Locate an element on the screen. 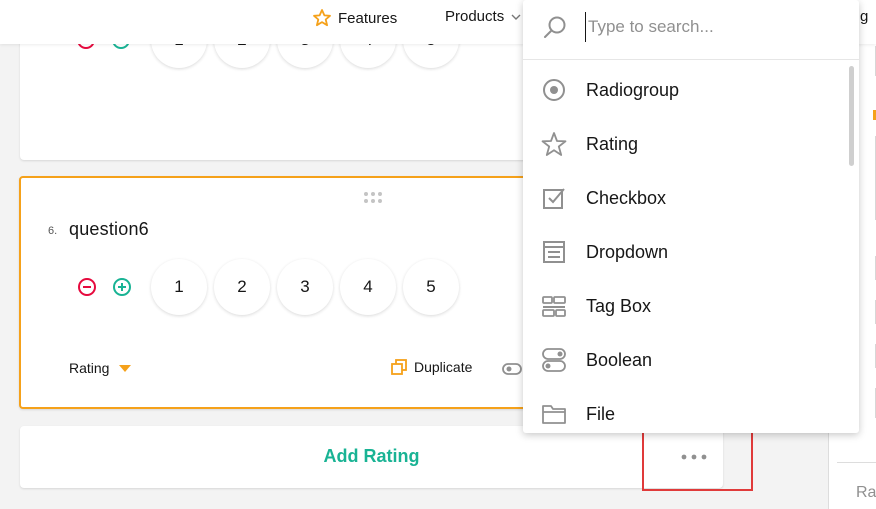 The image size is (876, 509). rating-item: 3 is located at coordinates (305, 287).